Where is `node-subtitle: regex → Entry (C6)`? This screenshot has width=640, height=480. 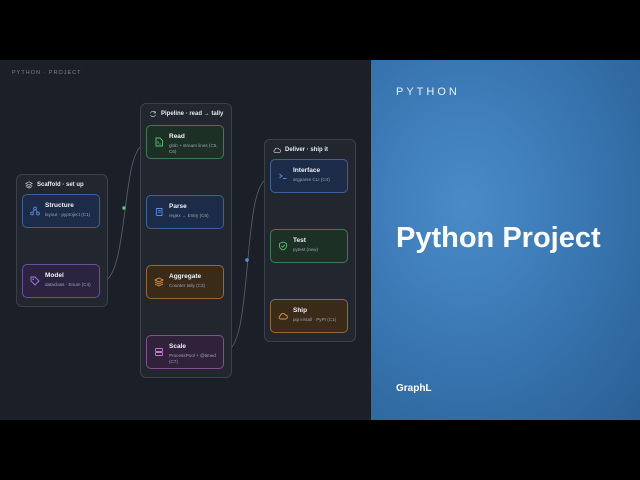
node-subtitle: regex → Entry (C6) is located at coordinates (189, 215).